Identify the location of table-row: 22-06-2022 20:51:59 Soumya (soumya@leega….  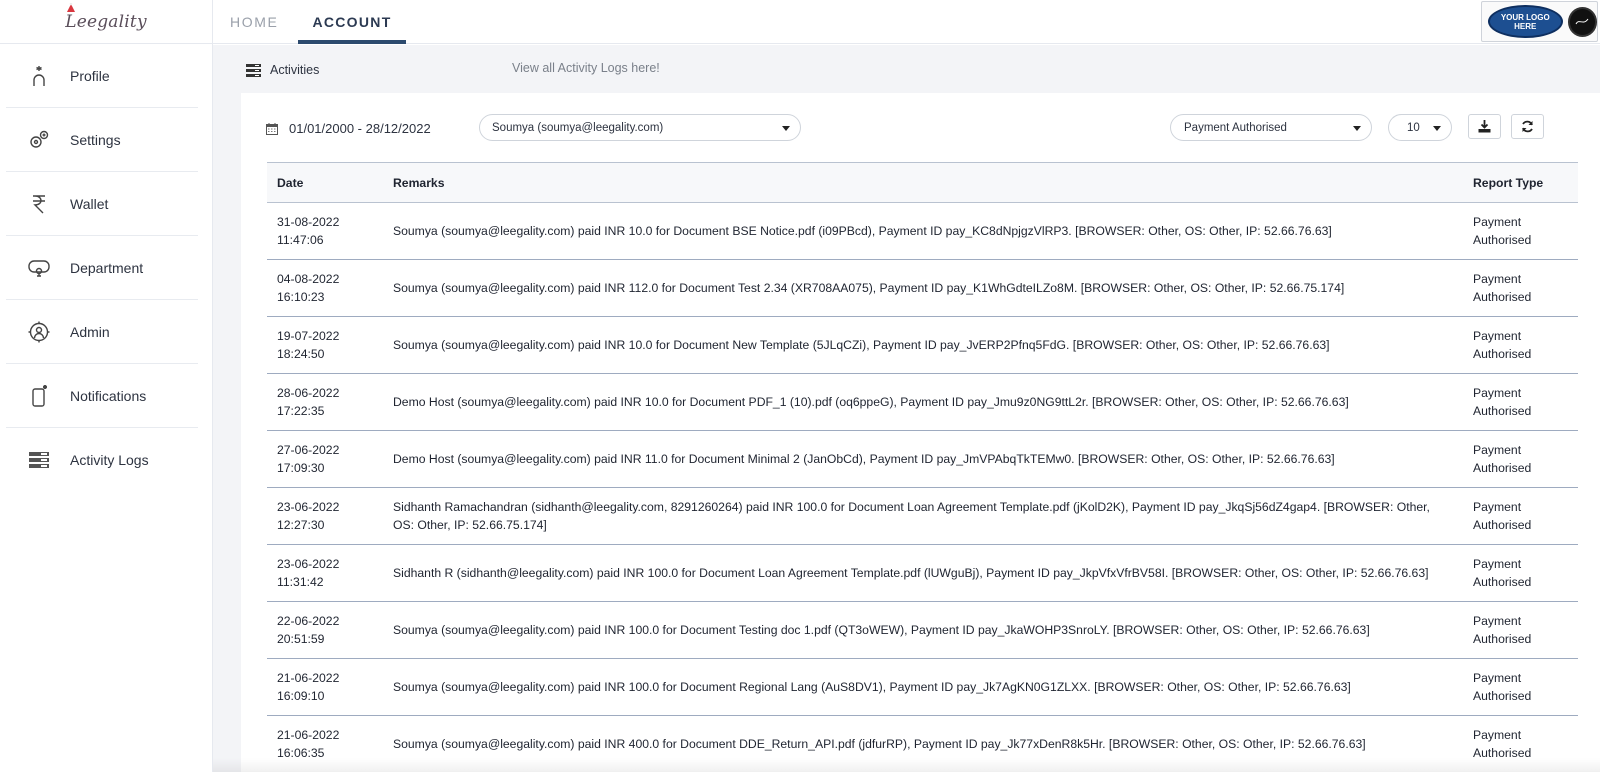
(922, 630).